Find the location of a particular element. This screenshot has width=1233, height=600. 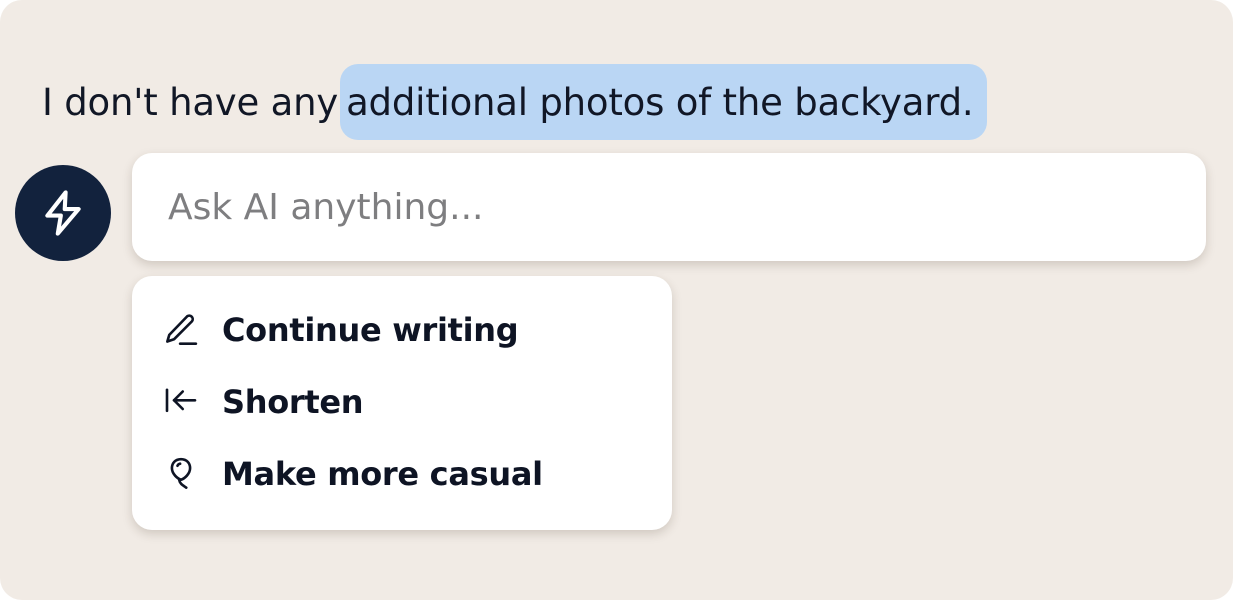

sentence-text: I don't have any is located at coordinates (192, 102).